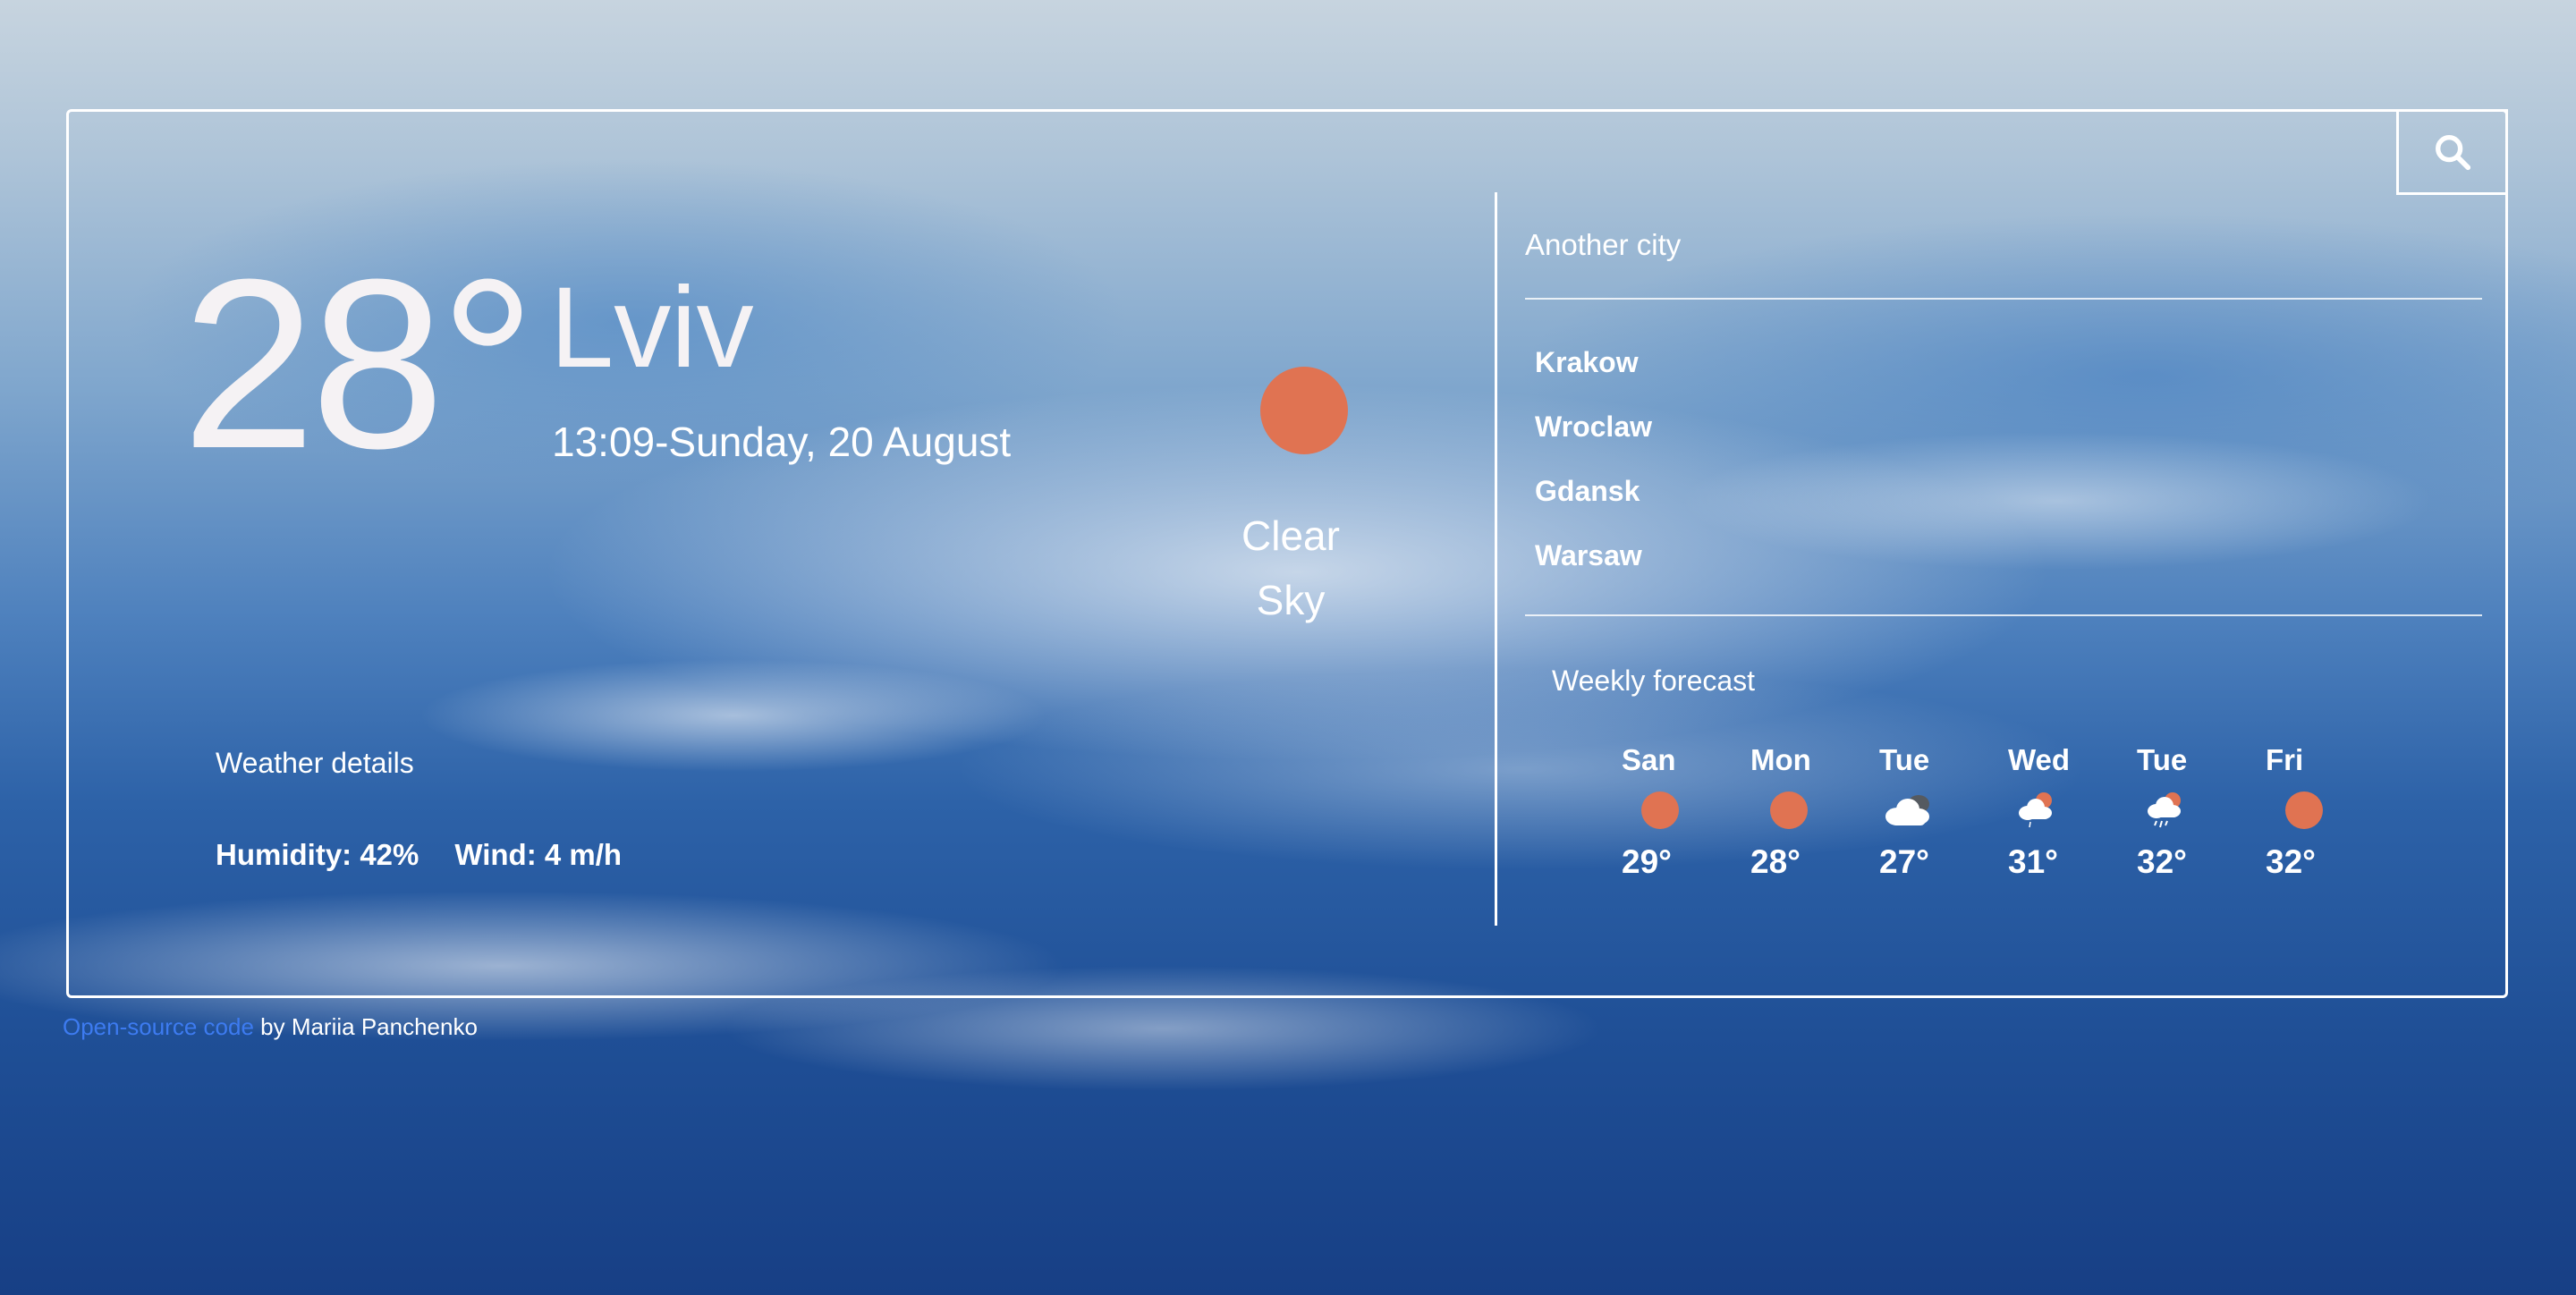 The image size is (2576, 1295). Describe the element at coordinates (1649, 759) in the screenshot. I see `forecast-day-name: San` at that location.